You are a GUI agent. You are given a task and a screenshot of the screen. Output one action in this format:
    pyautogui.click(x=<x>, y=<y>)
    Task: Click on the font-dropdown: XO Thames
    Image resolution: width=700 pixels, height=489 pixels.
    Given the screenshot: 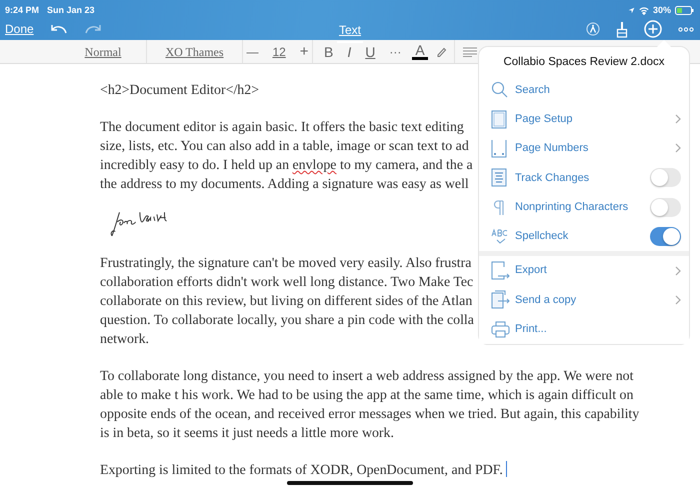 What is the action you would take?
    pyautogui.click(x=194, y=52)
    